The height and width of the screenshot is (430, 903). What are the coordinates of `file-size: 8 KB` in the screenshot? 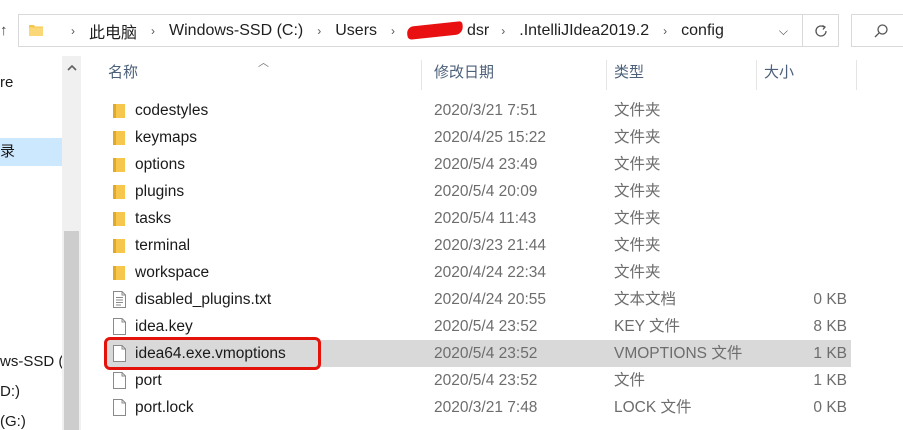 It's located at (830, 326).